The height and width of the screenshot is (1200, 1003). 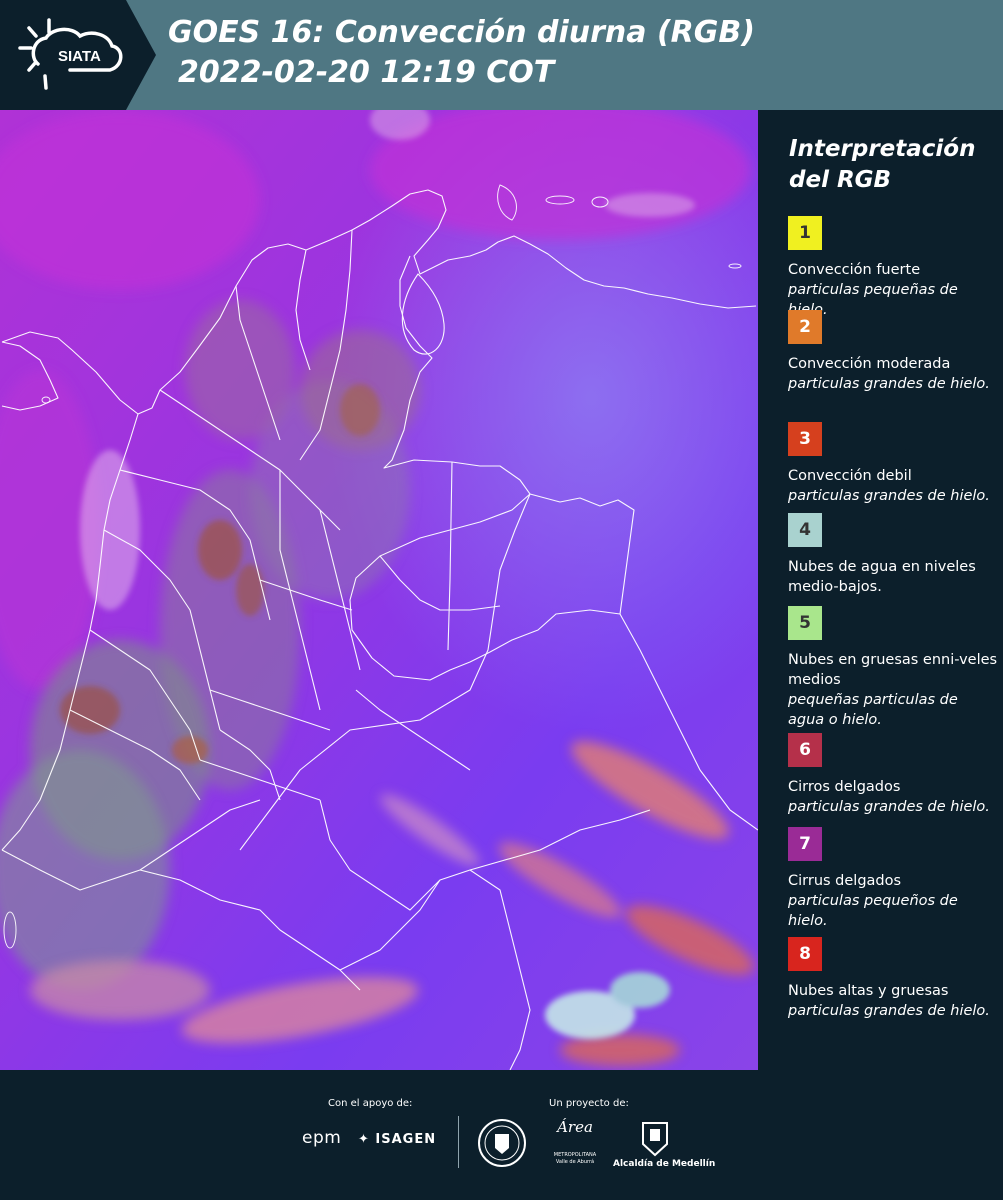 I want to click on project-label: Un proyecto de:, so click(x=589, y=1103).